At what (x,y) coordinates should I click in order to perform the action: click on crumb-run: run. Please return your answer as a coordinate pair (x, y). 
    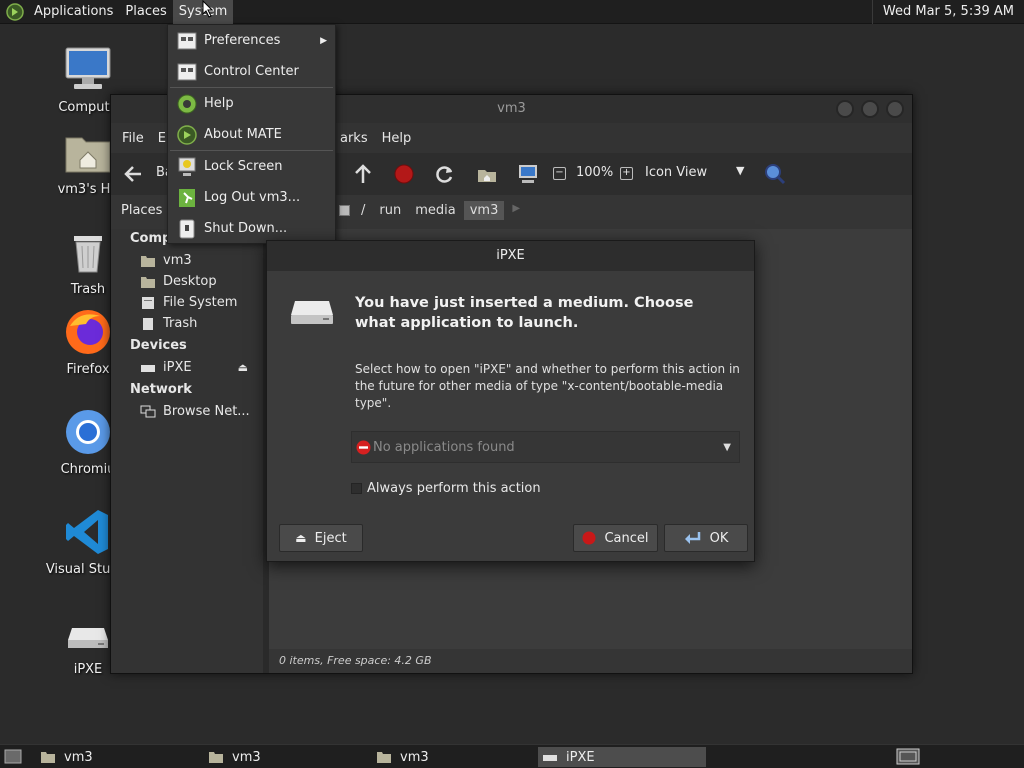
    Looking at the image, I should click on (390, 210).